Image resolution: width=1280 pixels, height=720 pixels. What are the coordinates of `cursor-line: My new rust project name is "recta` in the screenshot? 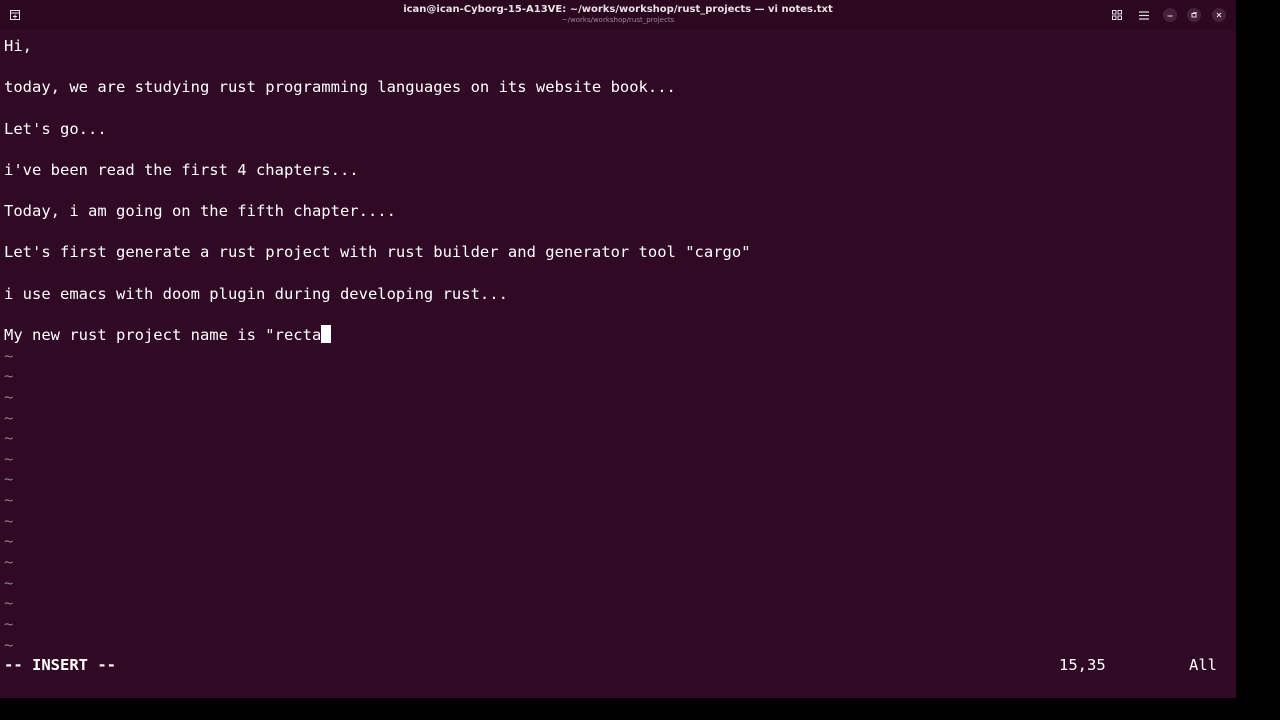 It's located at (618, 335).